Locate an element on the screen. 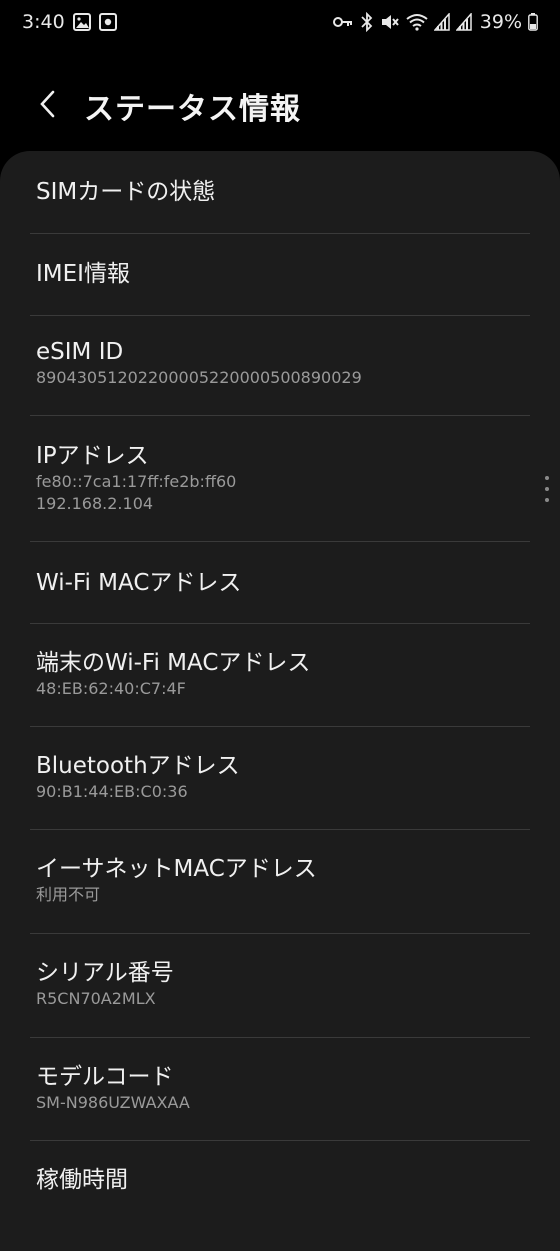 The image size is (560, 1251). item-title: 稼働時間 is located at coordinates (82, 1180).